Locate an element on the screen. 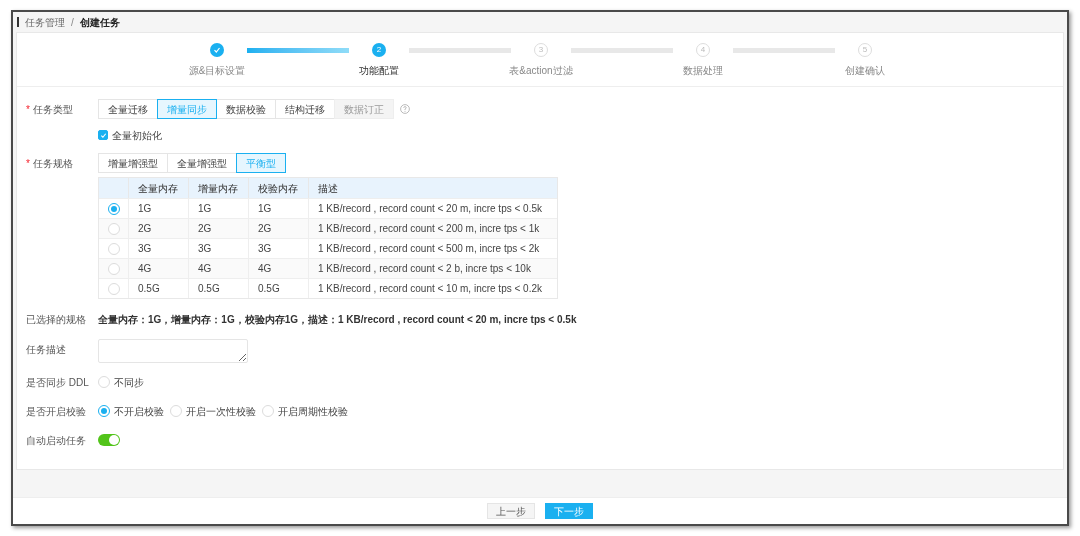 The image size is (1080, 536). field-label: 任务描述 is located at coordinates (46, 350).